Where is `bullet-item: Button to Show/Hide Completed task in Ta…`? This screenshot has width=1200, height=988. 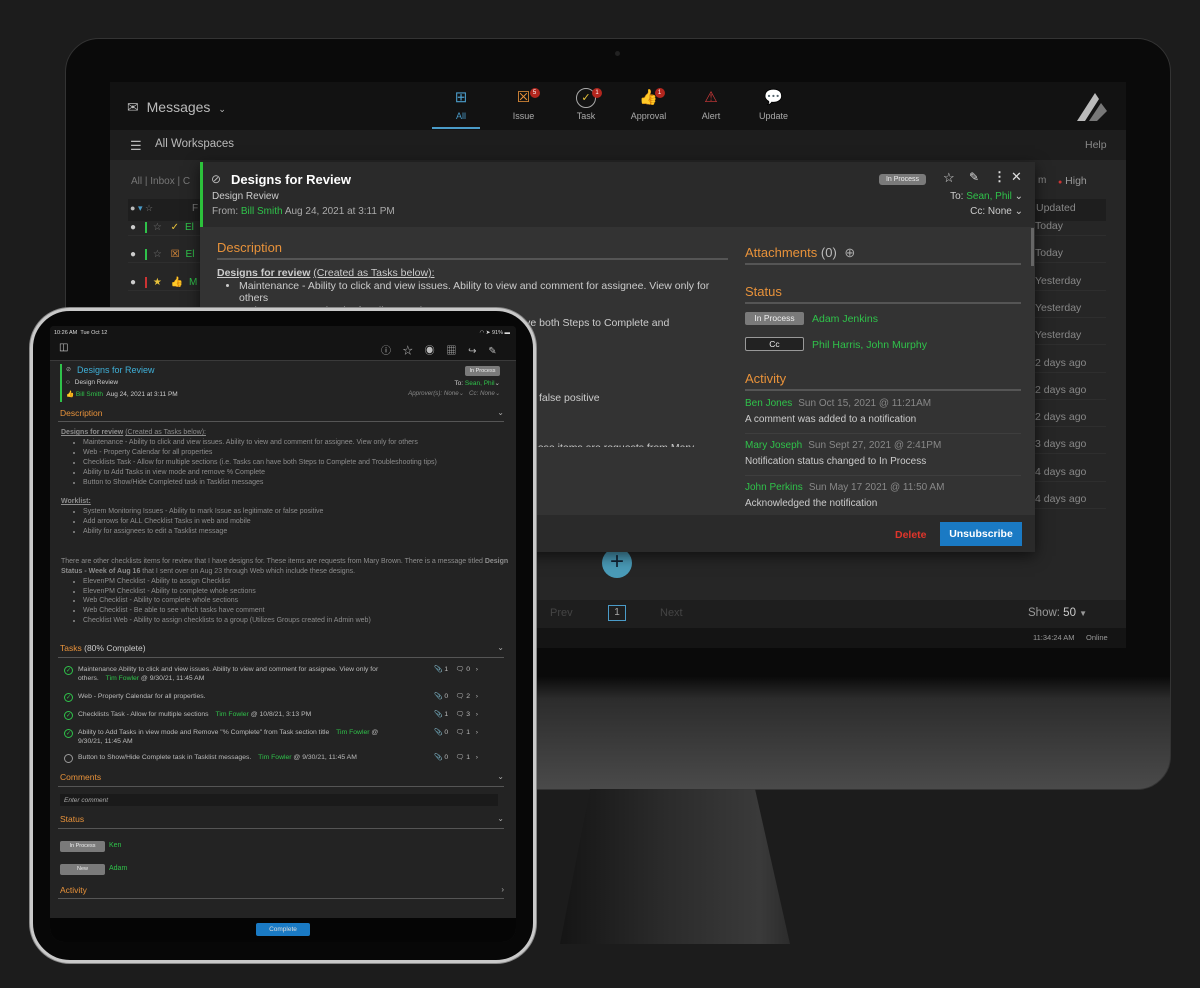 bullet-item: Button to Show/Hide Completed task in Ta… is located at coordinates (297, 483).